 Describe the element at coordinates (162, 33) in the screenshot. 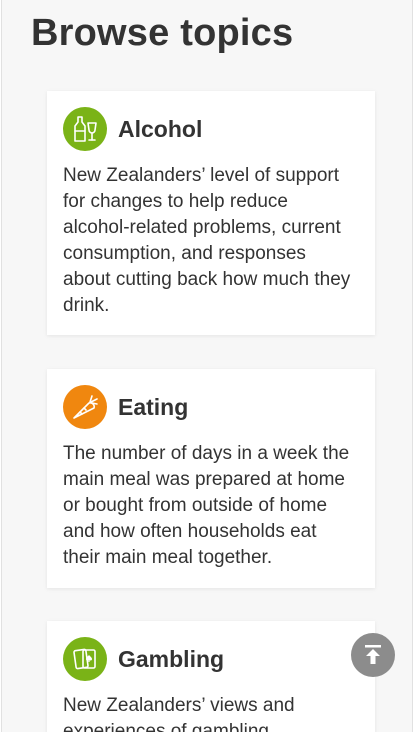

I see `page-title: Browse topics` at that location.